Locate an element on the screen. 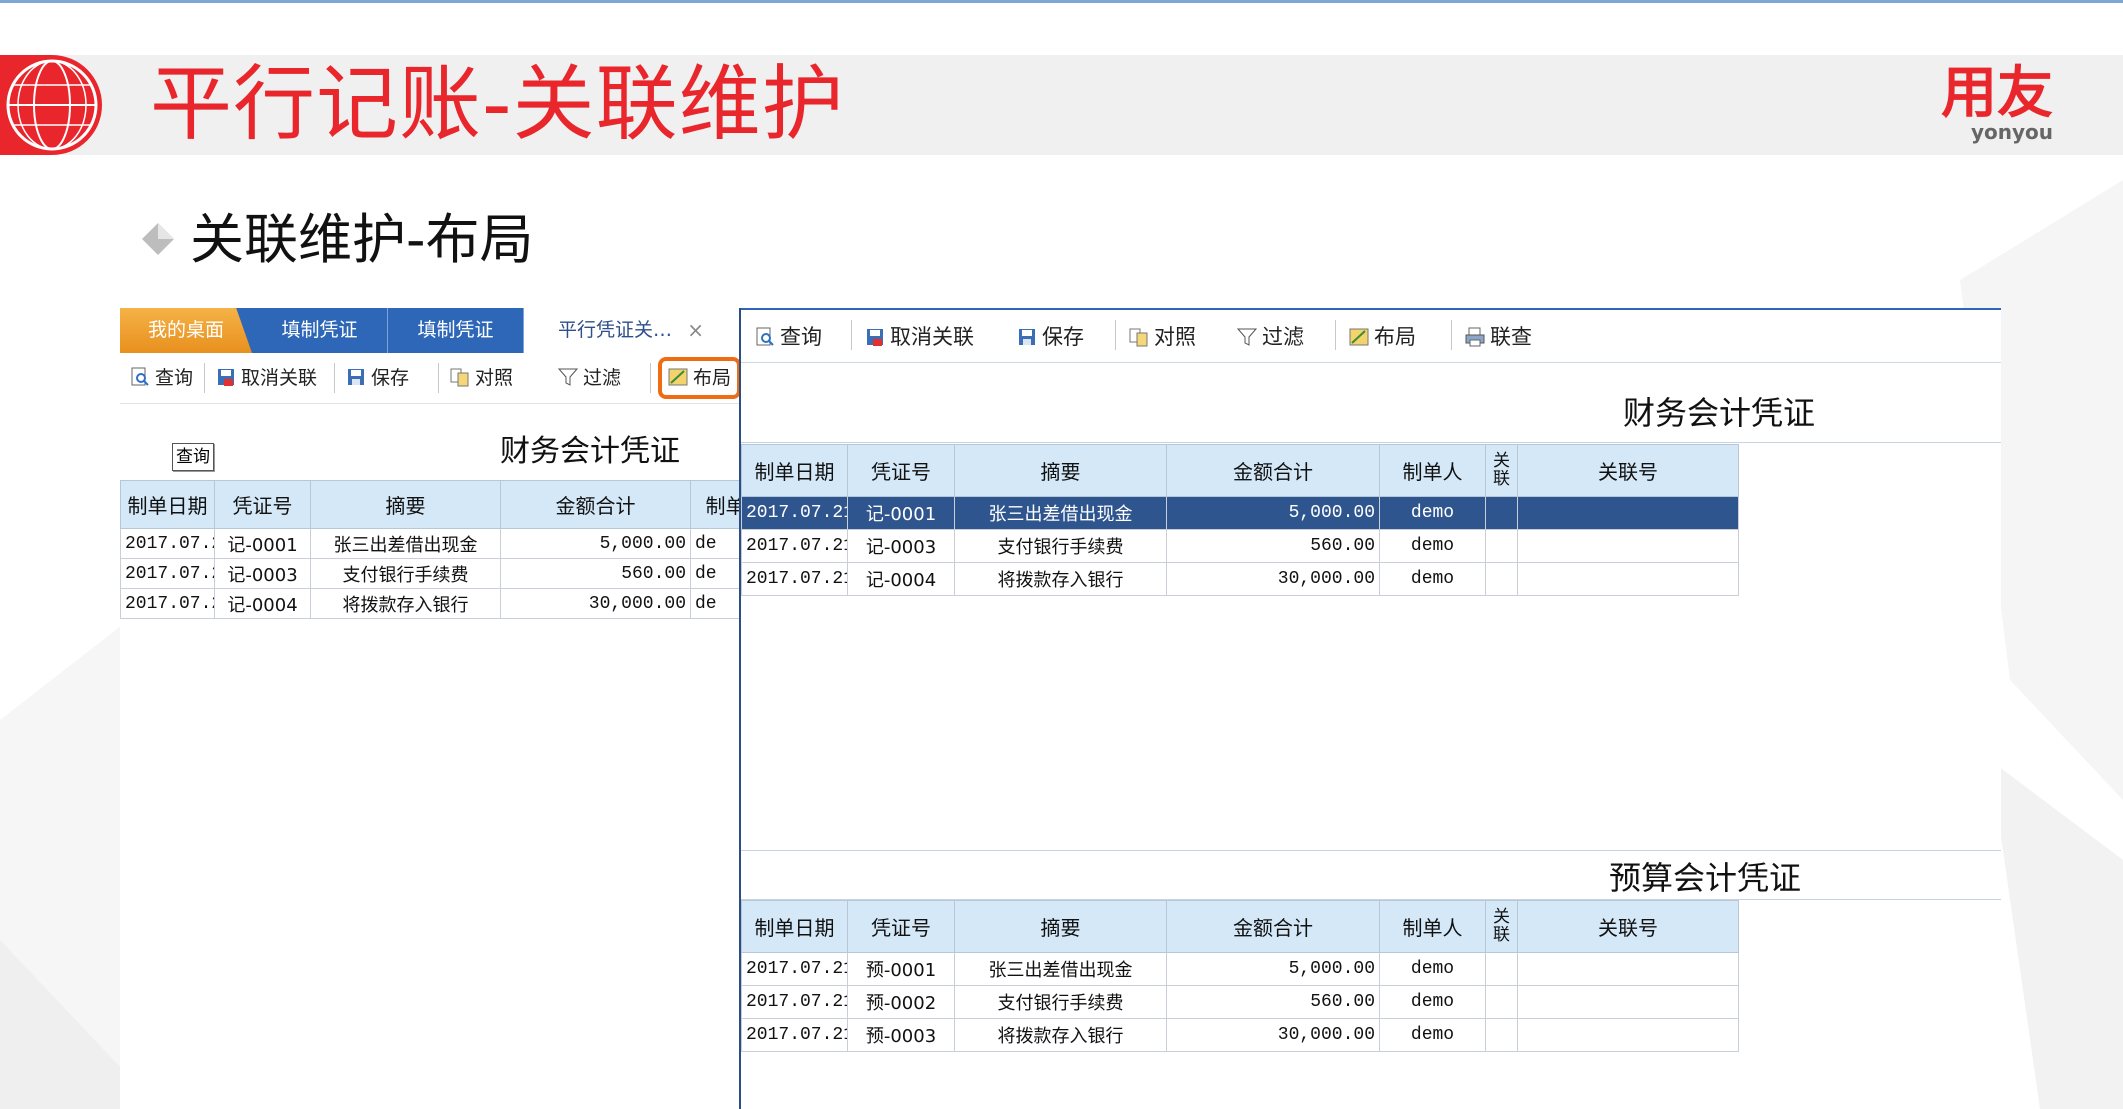 This screenshot has height=1109, width=2123. save-disk-icon is located at coordinates (226, 377).